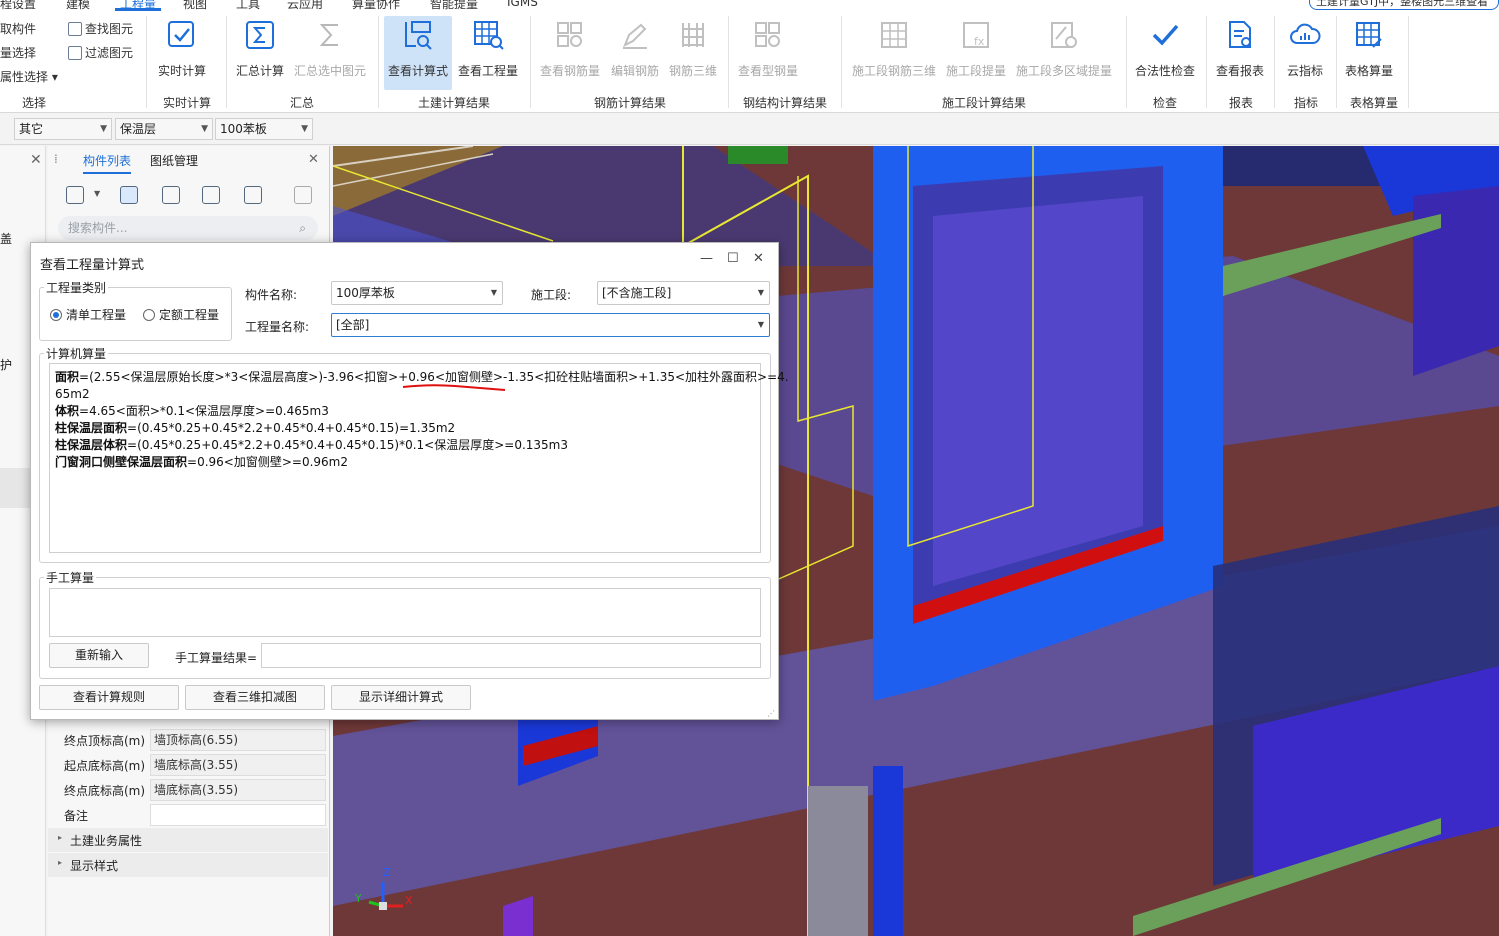 The height and width of the screenshot is (936, 1499). I want to click on stage-select: [不含施工段] ▼, so click(683, 293).